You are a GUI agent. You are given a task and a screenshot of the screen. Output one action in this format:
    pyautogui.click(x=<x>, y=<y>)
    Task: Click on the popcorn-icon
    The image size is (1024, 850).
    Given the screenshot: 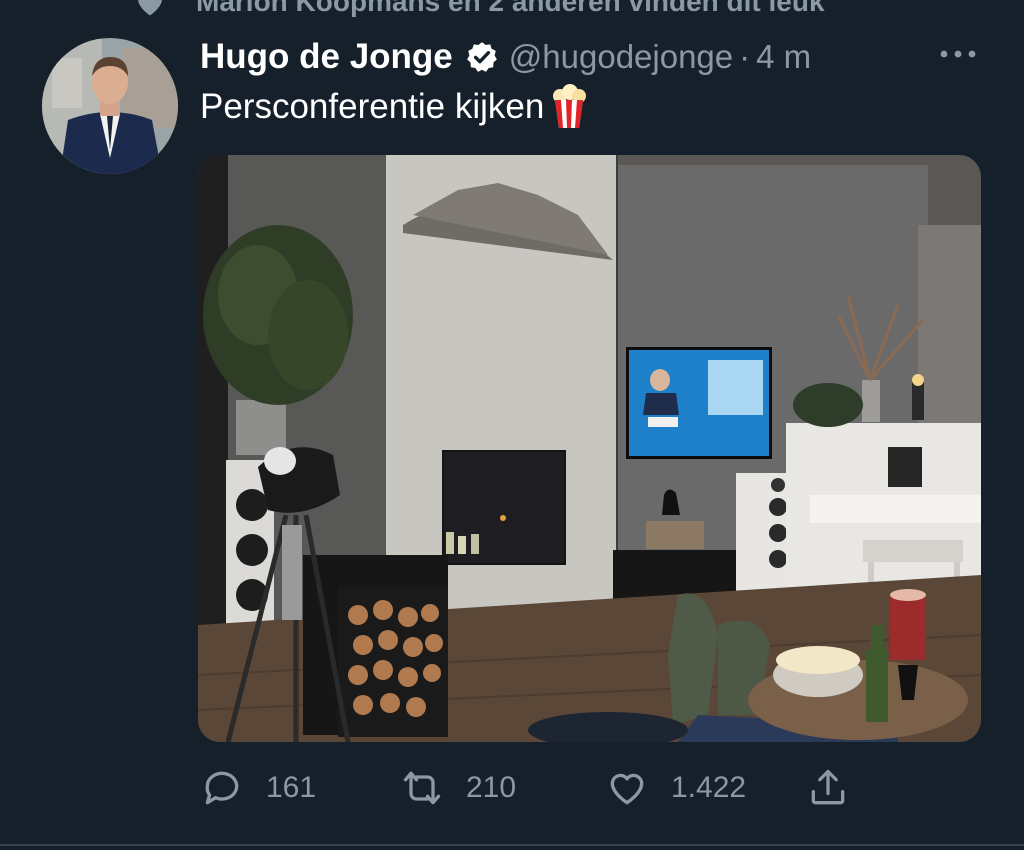 What is the action you would take?
    pyautogui.click(x=570, y=106)
    